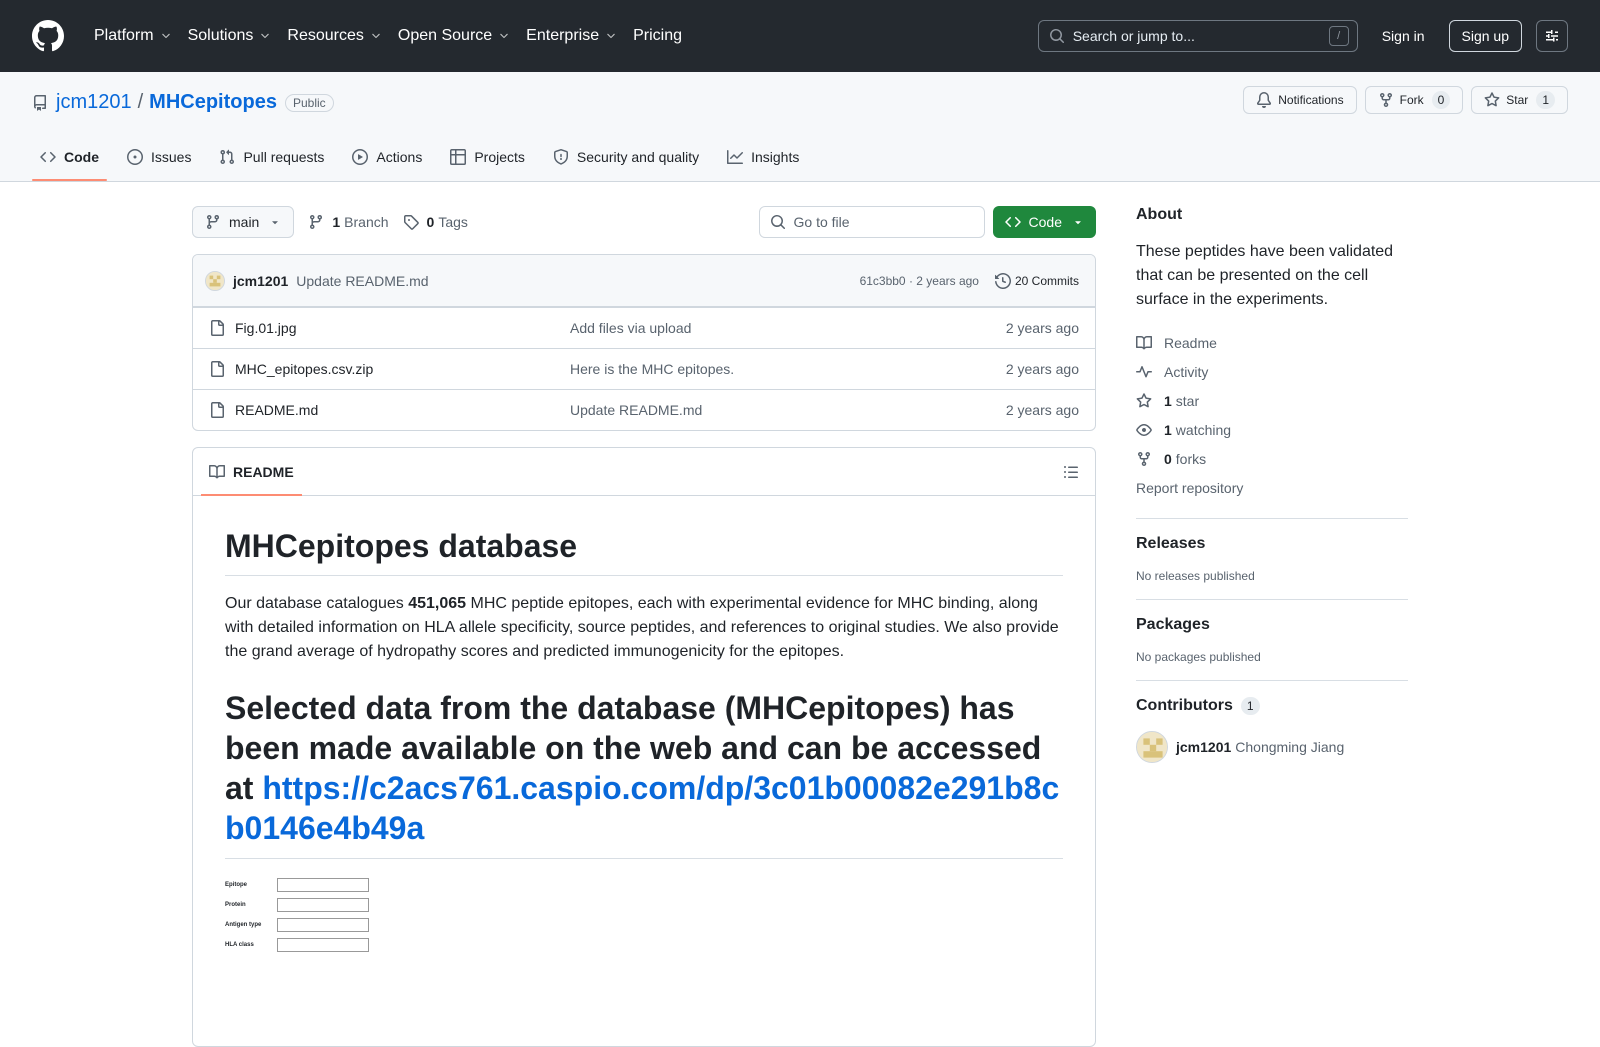  I want to click on issue-icon, so click(135, 157).